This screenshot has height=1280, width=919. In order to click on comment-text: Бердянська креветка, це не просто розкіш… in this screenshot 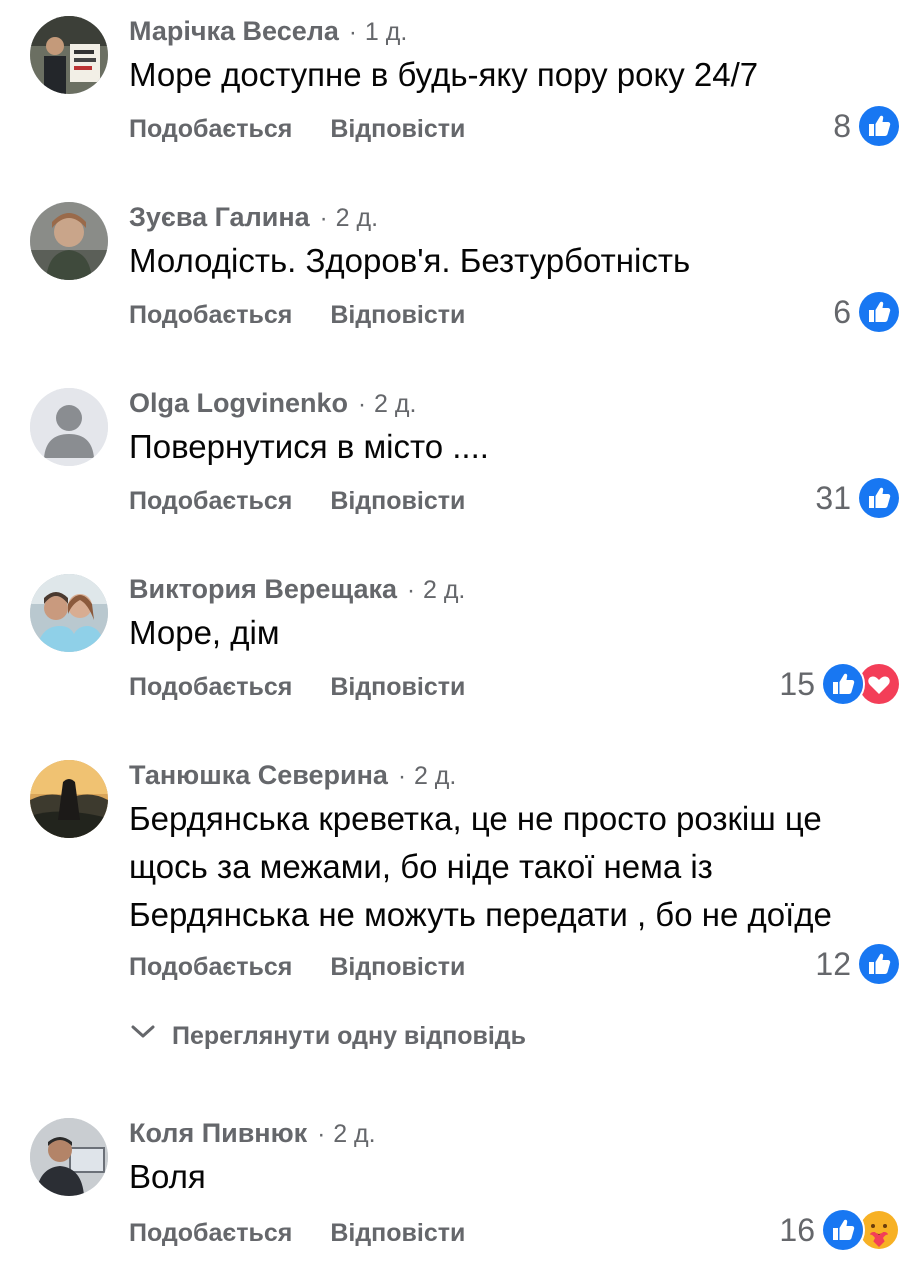, I will do `click(514, 867)`.